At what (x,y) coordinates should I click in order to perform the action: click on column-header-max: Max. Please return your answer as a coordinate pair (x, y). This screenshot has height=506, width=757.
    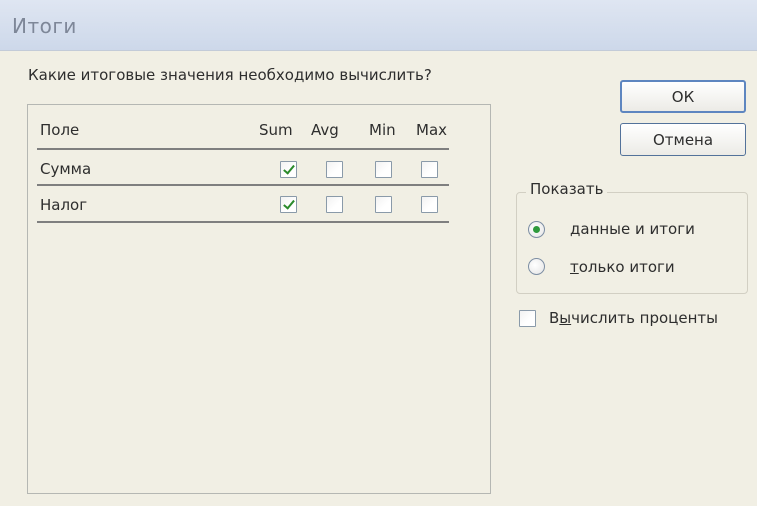
    Looking at the image, I should click on (432, 130).